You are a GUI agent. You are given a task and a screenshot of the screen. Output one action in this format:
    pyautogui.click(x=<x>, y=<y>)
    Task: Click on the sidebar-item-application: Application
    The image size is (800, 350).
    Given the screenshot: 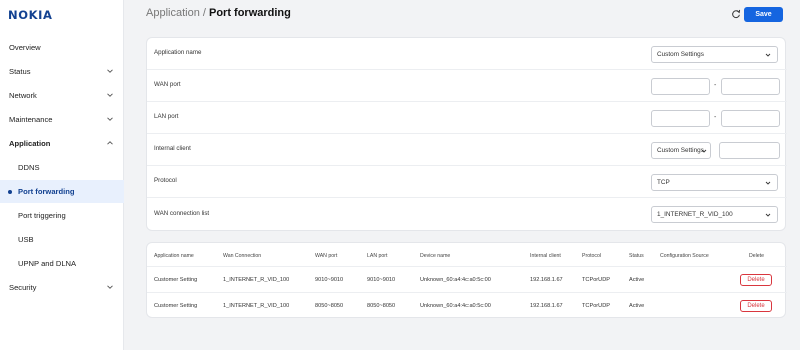 What is the action you would take?
    pyautogui.click(x=62, y=143)
    